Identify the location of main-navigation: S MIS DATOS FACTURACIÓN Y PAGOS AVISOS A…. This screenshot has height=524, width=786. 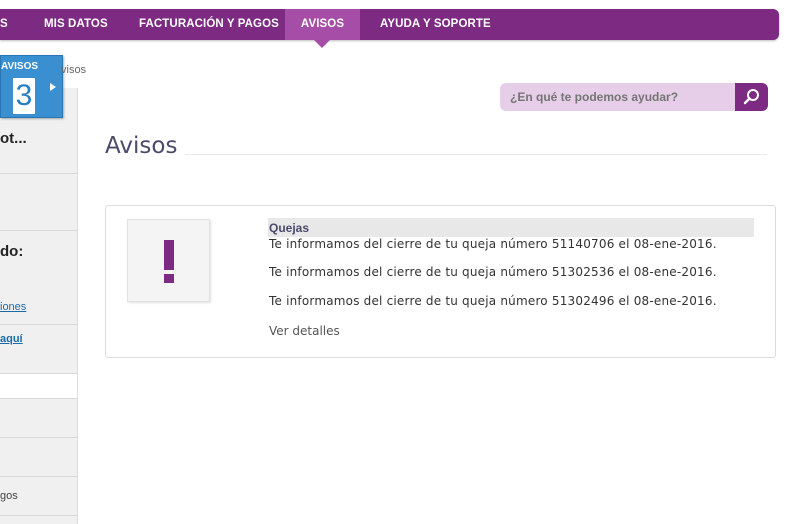
(389, 24).